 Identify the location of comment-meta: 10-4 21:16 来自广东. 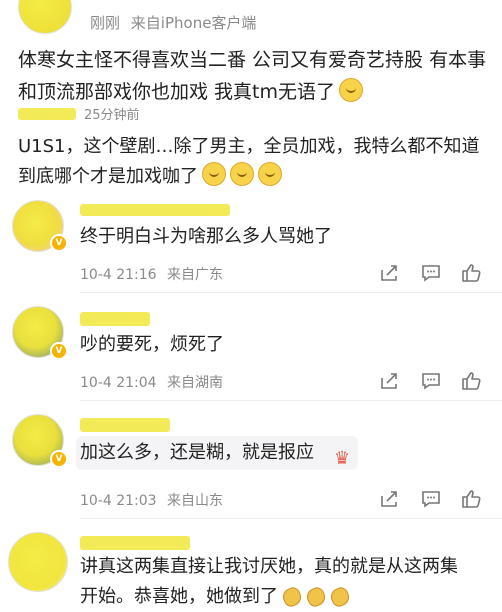
(151, 274).